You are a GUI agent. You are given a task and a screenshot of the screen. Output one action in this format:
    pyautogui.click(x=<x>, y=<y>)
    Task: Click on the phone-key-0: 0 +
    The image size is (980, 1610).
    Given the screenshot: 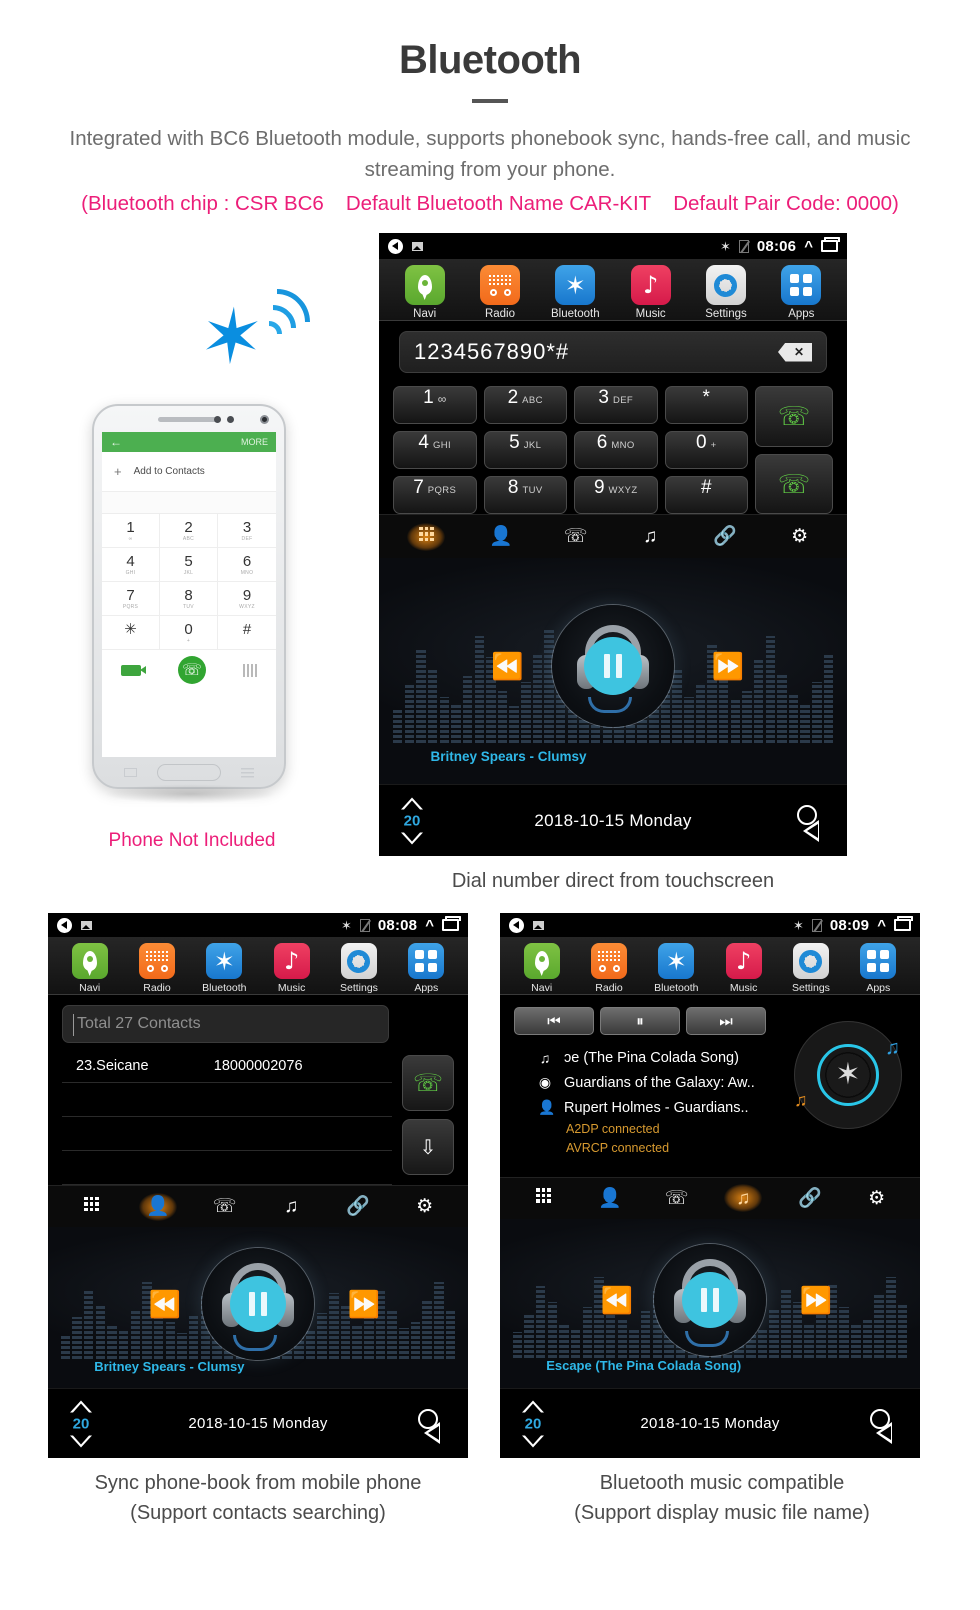 What is the action you would take?
    pyautogui.click(x=189, y=633)
    